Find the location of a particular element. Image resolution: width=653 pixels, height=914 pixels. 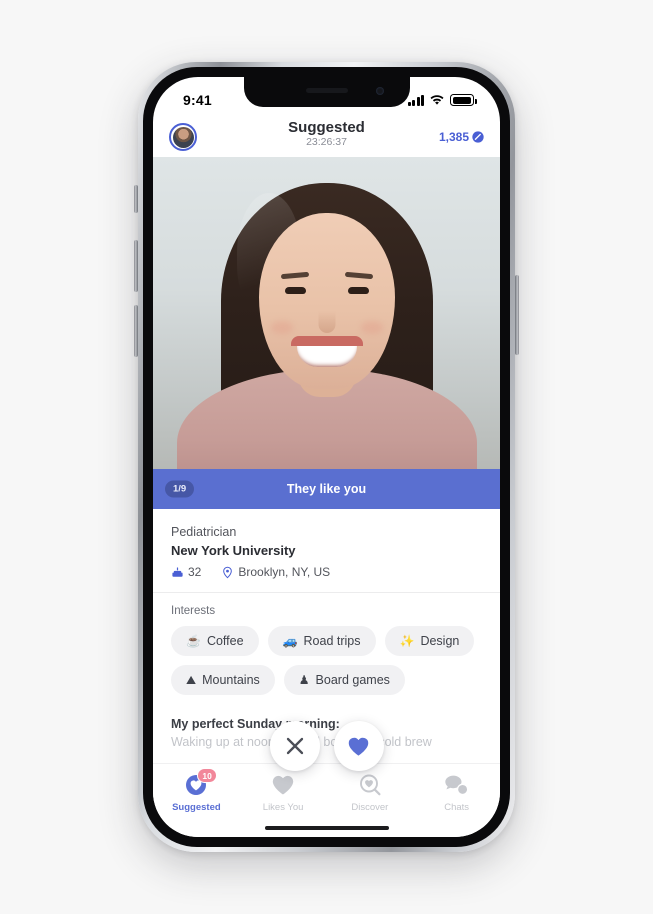

coffee-icon: ☕ is located at coordinates (193, 641).